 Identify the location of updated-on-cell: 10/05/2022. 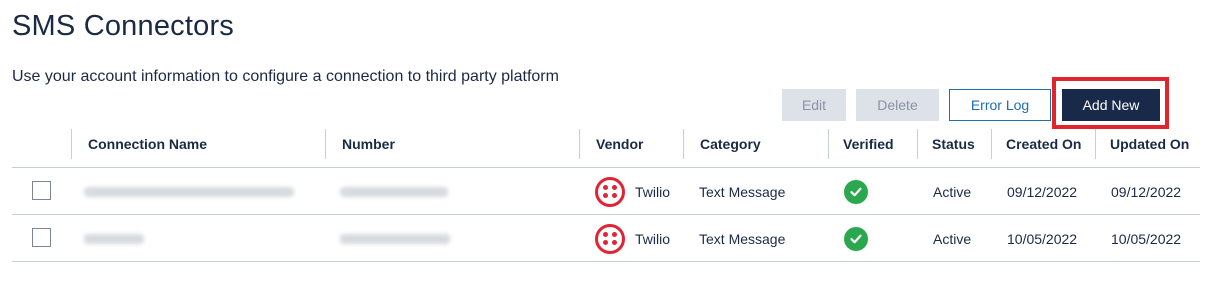
(1146, 238).